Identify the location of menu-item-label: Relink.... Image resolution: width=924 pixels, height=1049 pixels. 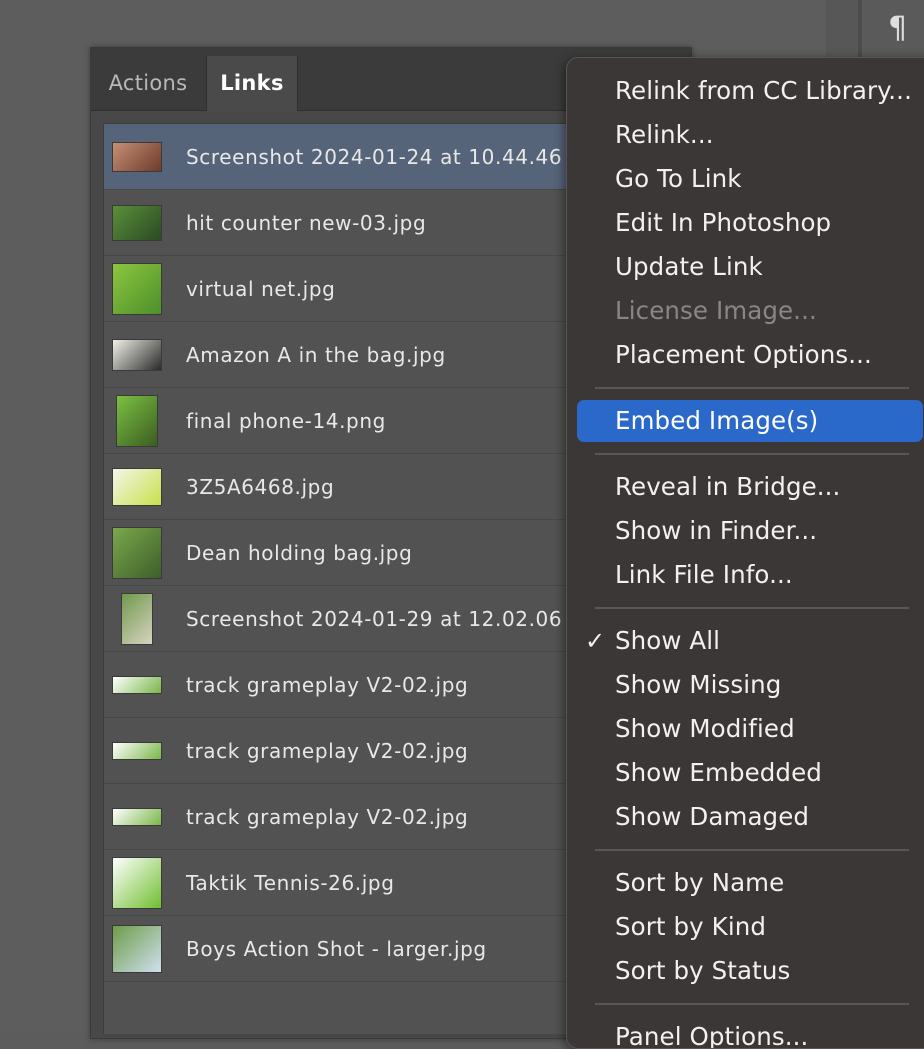
(664, 134).